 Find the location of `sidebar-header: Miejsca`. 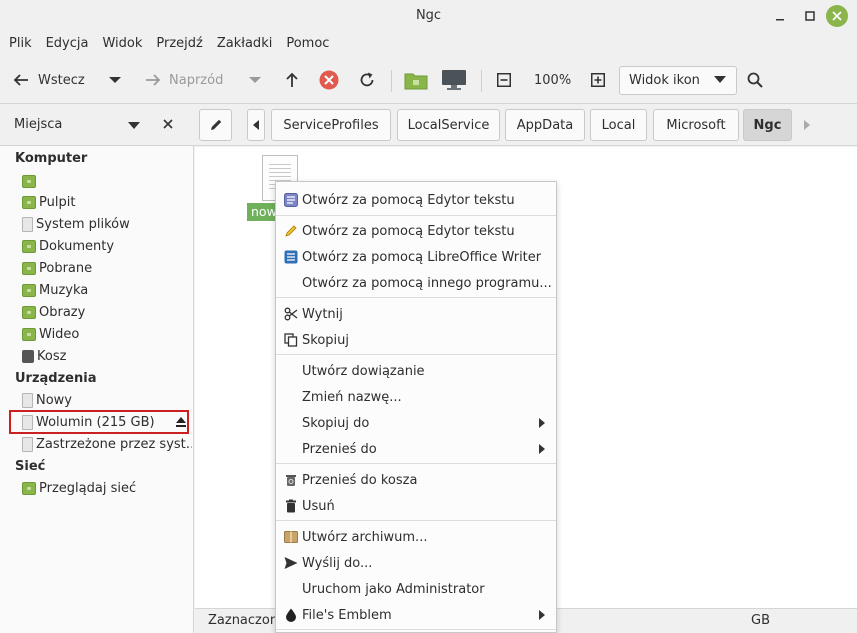

sidebar-header: Miejsca is located at coordinates (97, 125).